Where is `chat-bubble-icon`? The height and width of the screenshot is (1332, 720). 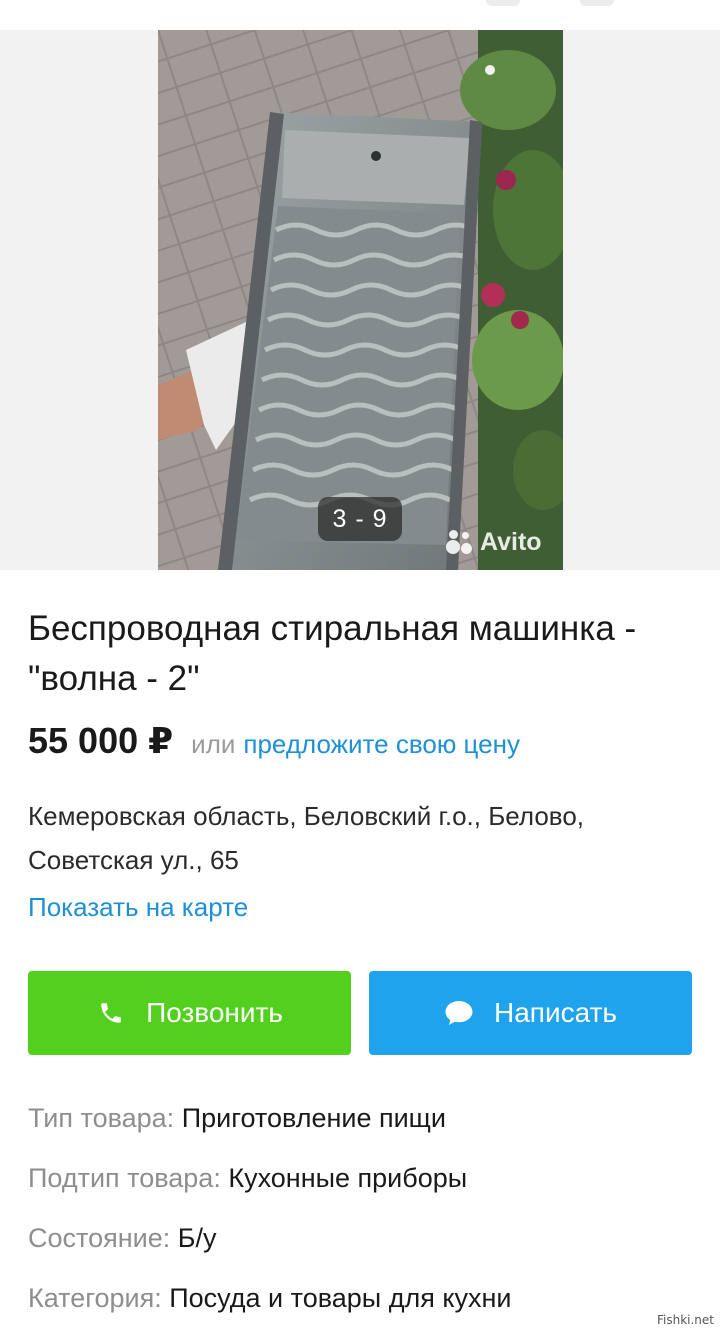
chat-bubble-icon is located at coordinates (459, 1013).